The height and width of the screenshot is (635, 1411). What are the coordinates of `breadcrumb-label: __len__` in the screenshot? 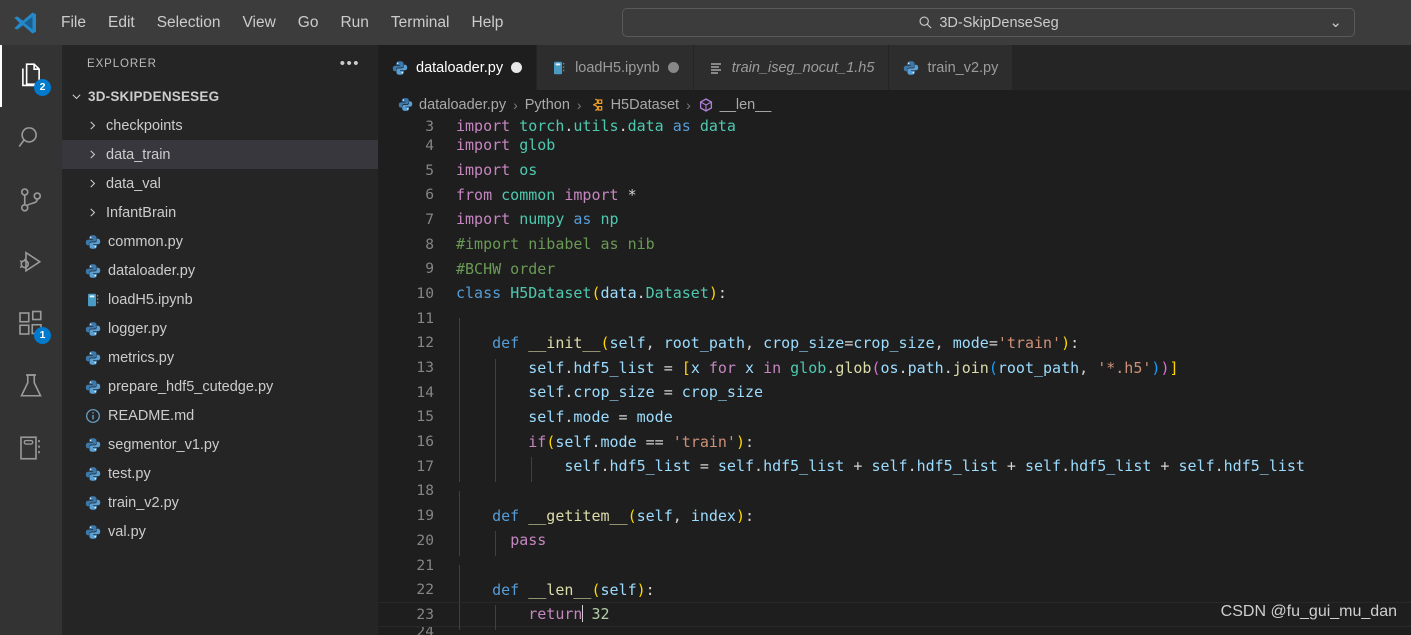 It's located at (745, 104).